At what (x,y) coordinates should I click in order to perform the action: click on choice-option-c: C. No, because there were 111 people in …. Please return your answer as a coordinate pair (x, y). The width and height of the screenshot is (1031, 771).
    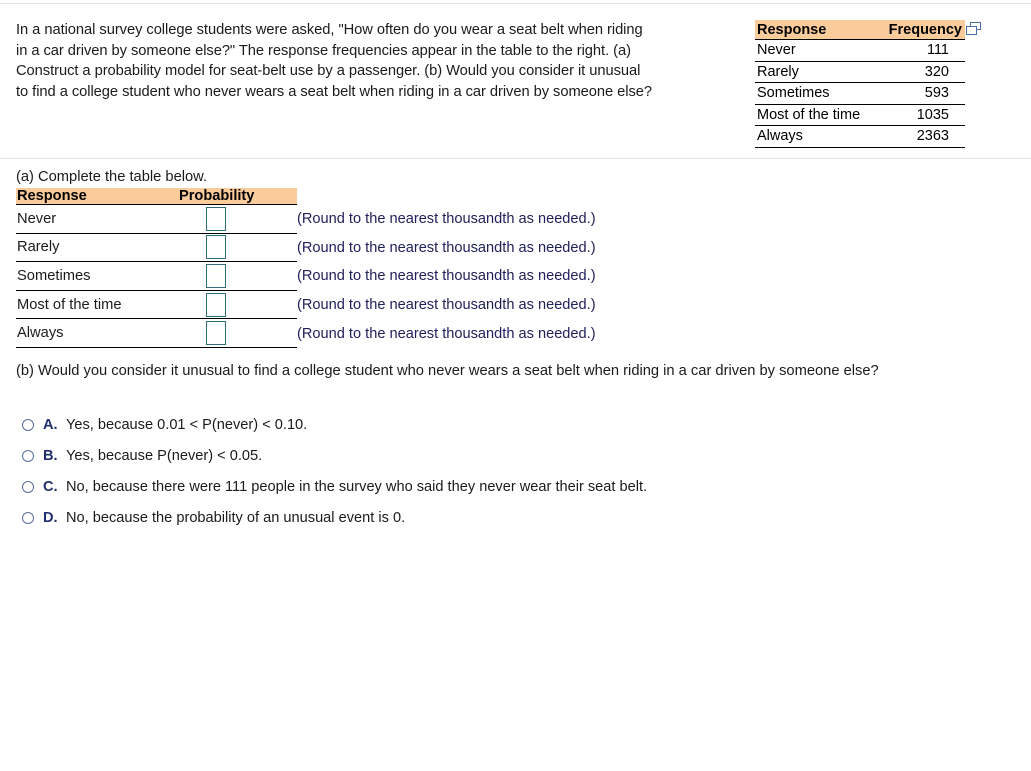
    Looking at the image, I should click on (472, 486).